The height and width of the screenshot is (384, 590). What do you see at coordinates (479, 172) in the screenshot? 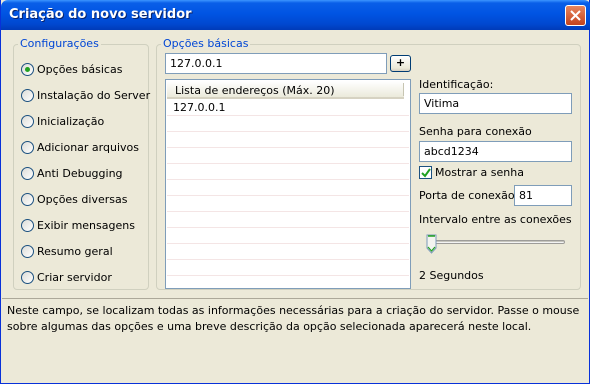
I see `mostrar-senha-label: Mostrar a senha` at bounding box center [479, 172].